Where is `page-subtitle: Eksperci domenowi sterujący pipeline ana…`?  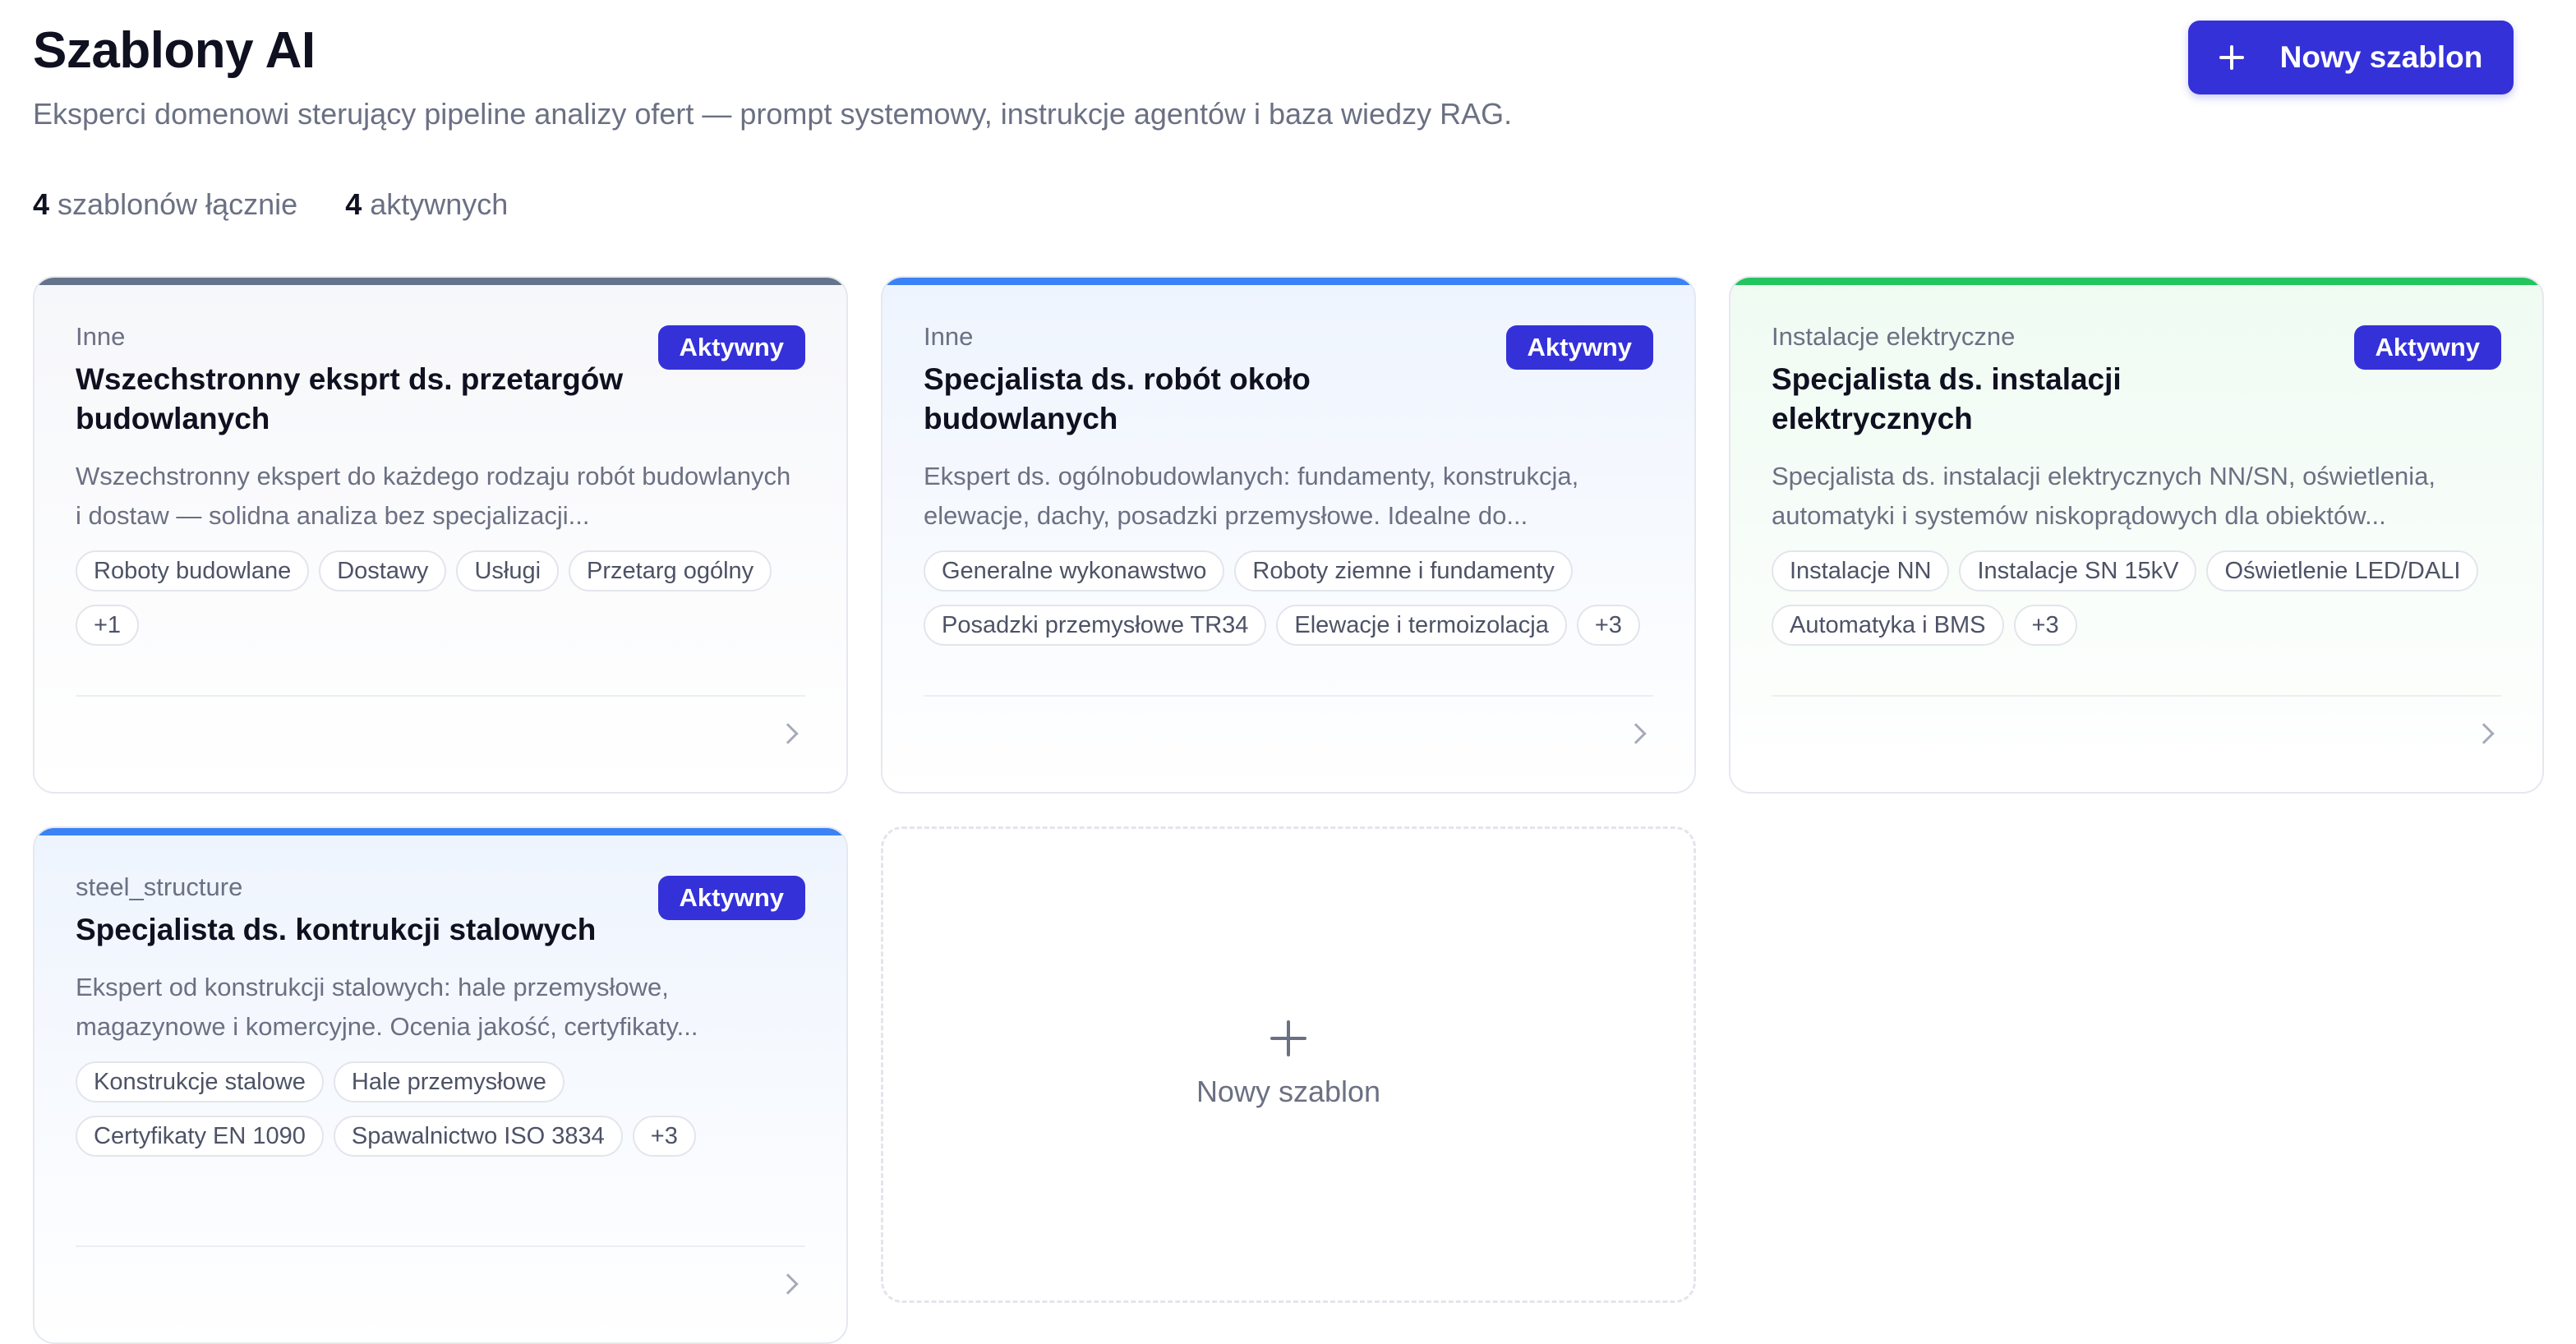 page-subtitle: Eksperci domenowi sterujący pipeline ana… is located at coordinates (773, 114).